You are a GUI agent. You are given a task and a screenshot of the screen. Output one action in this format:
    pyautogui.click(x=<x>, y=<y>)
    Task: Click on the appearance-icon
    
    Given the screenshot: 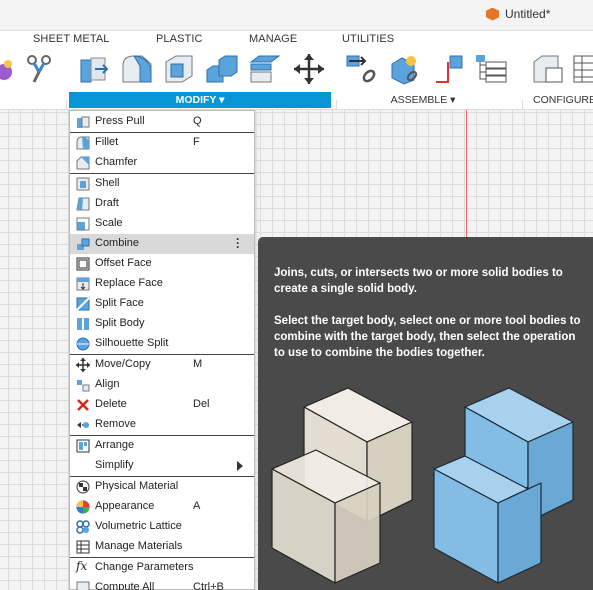 What is the action you would take?
    pyautogui.click(x=83, y=507)
    